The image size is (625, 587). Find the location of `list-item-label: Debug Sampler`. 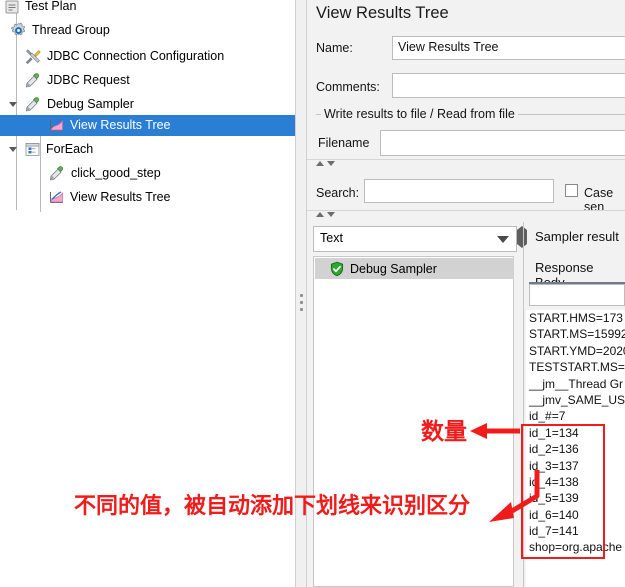

list-item-label: Debug Sampler is located at coordinates (393, 268).